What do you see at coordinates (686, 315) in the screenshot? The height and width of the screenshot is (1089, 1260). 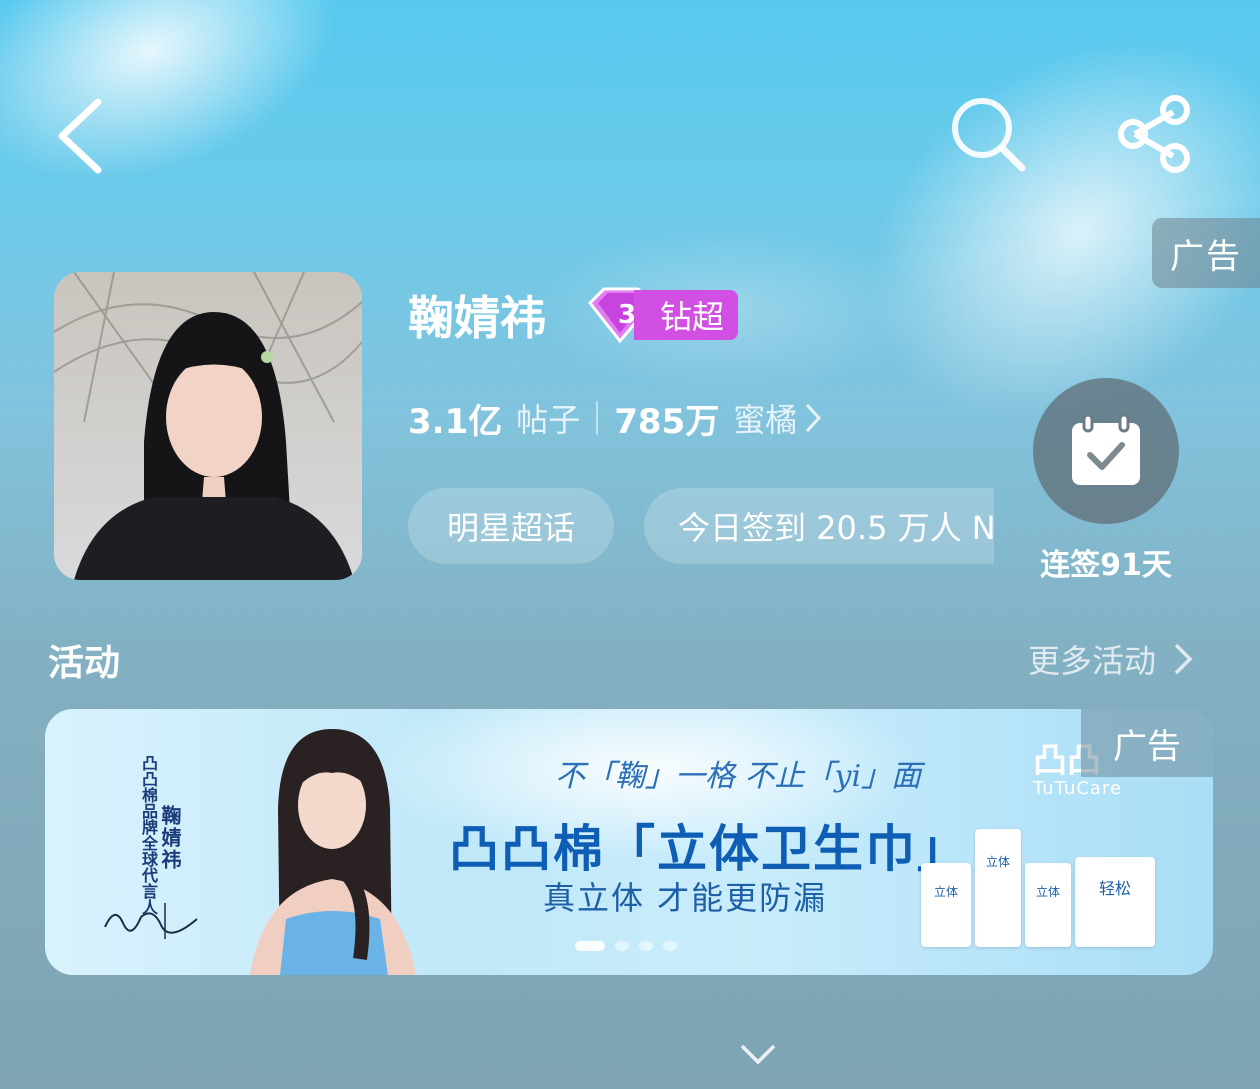 I see `level-label: 钻超` at bounding box center [686, 315].